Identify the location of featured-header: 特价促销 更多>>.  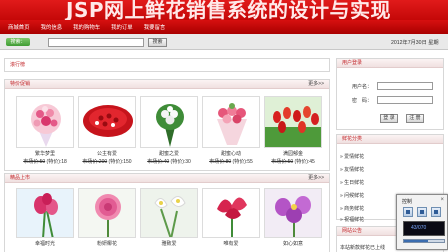
(167, 84).